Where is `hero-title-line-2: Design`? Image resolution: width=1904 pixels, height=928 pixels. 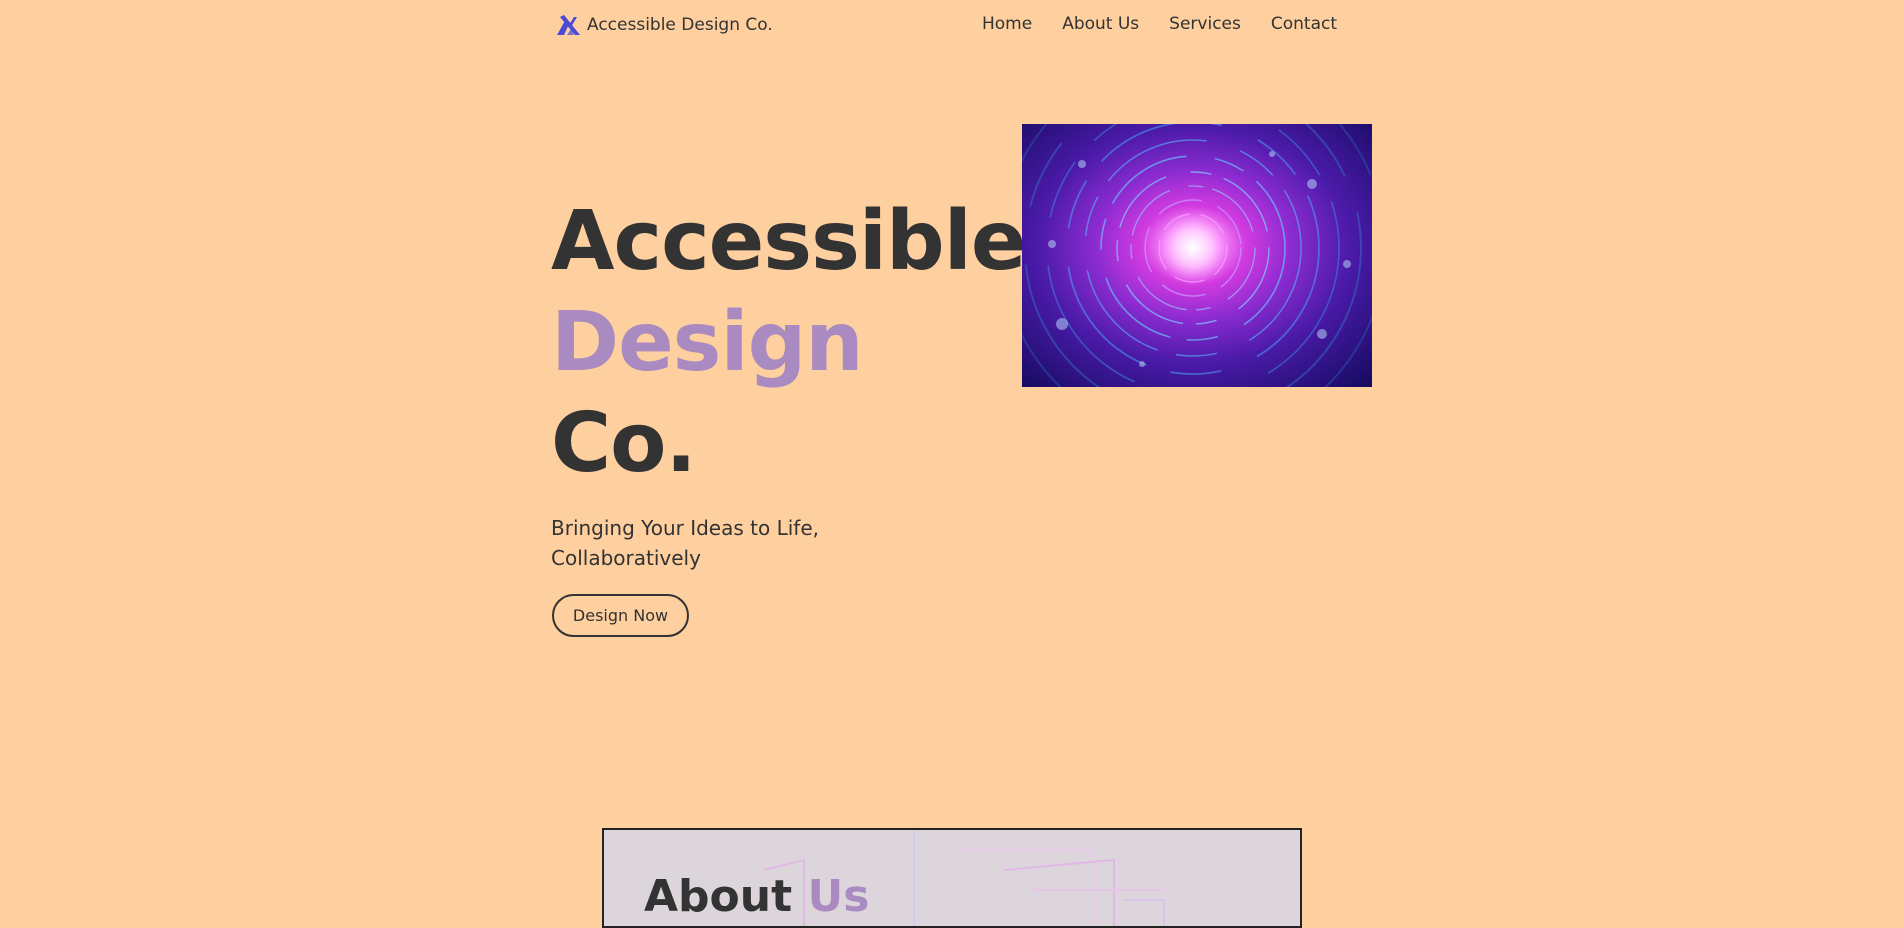
hero-title-line-2: Design is located at coordinates (707, 342).